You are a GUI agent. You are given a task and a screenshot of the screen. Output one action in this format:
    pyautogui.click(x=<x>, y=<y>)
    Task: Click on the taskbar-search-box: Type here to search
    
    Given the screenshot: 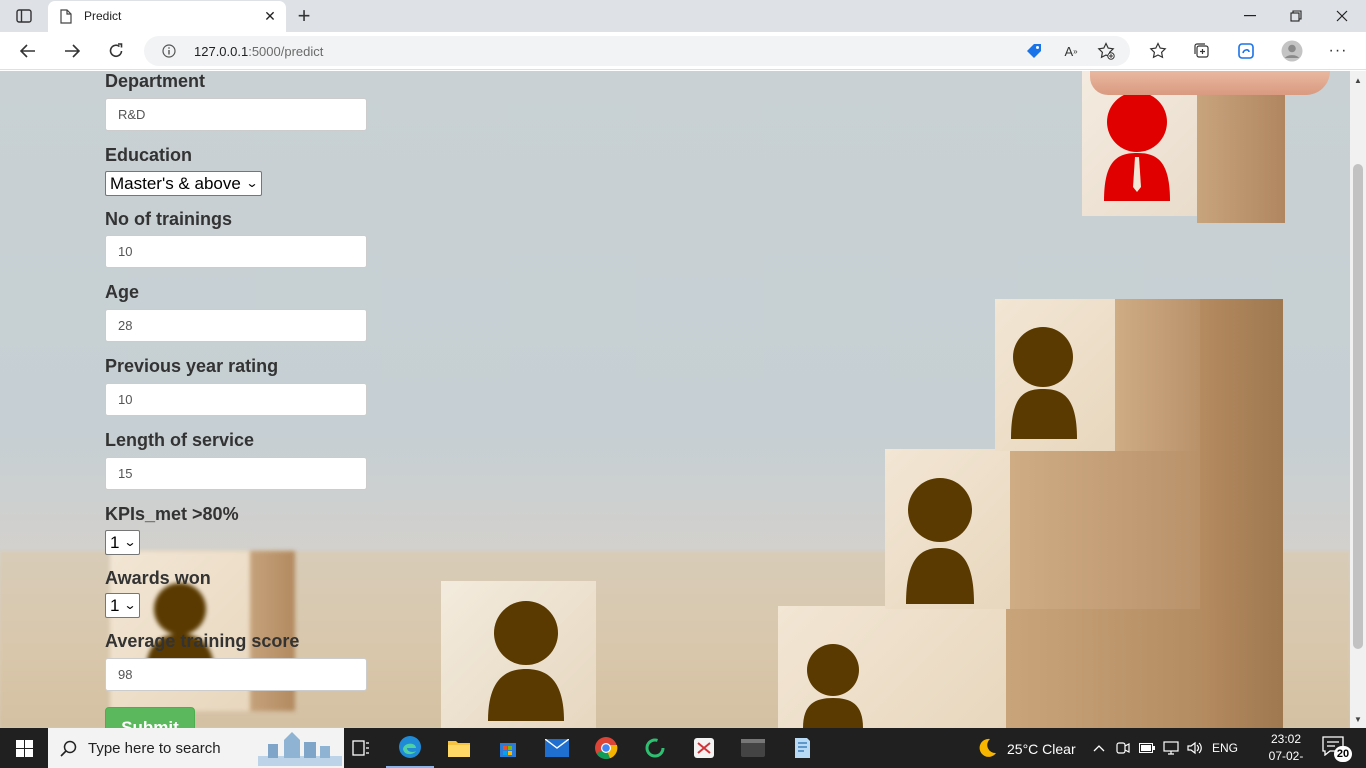 What is the action you would take?
    pyautogui.click(x=196, y=748)
    